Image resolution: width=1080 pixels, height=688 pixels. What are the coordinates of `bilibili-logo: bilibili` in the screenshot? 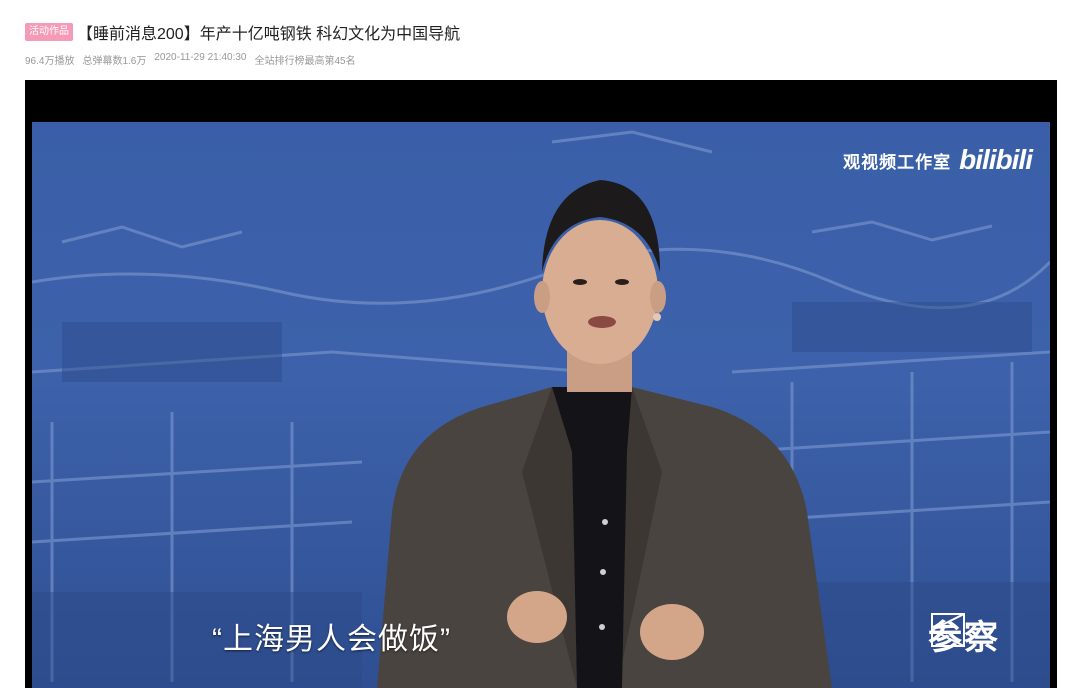 It's located at (996, 159).